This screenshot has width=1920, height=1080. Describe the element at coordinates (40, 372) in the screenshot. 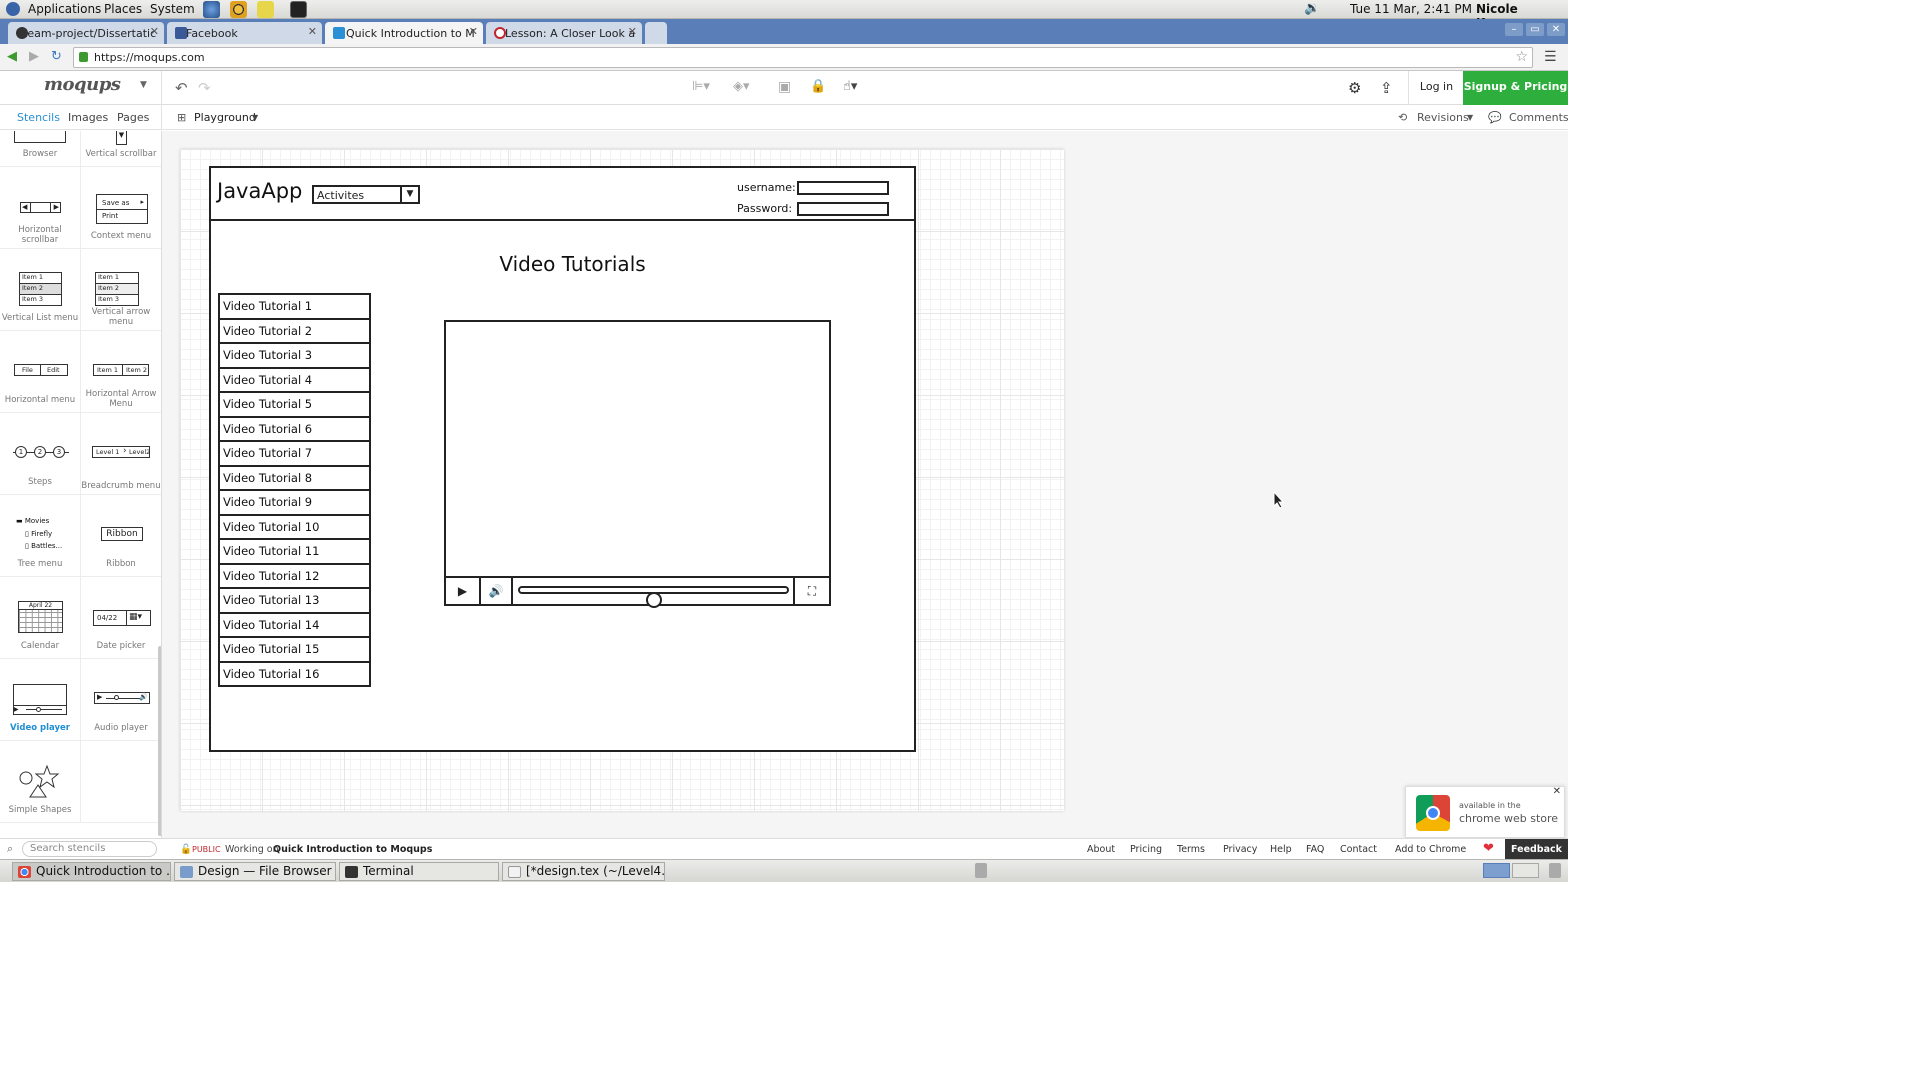

I see `stencil-horizontal-menu: File Edit Horizontal menu` at that location.